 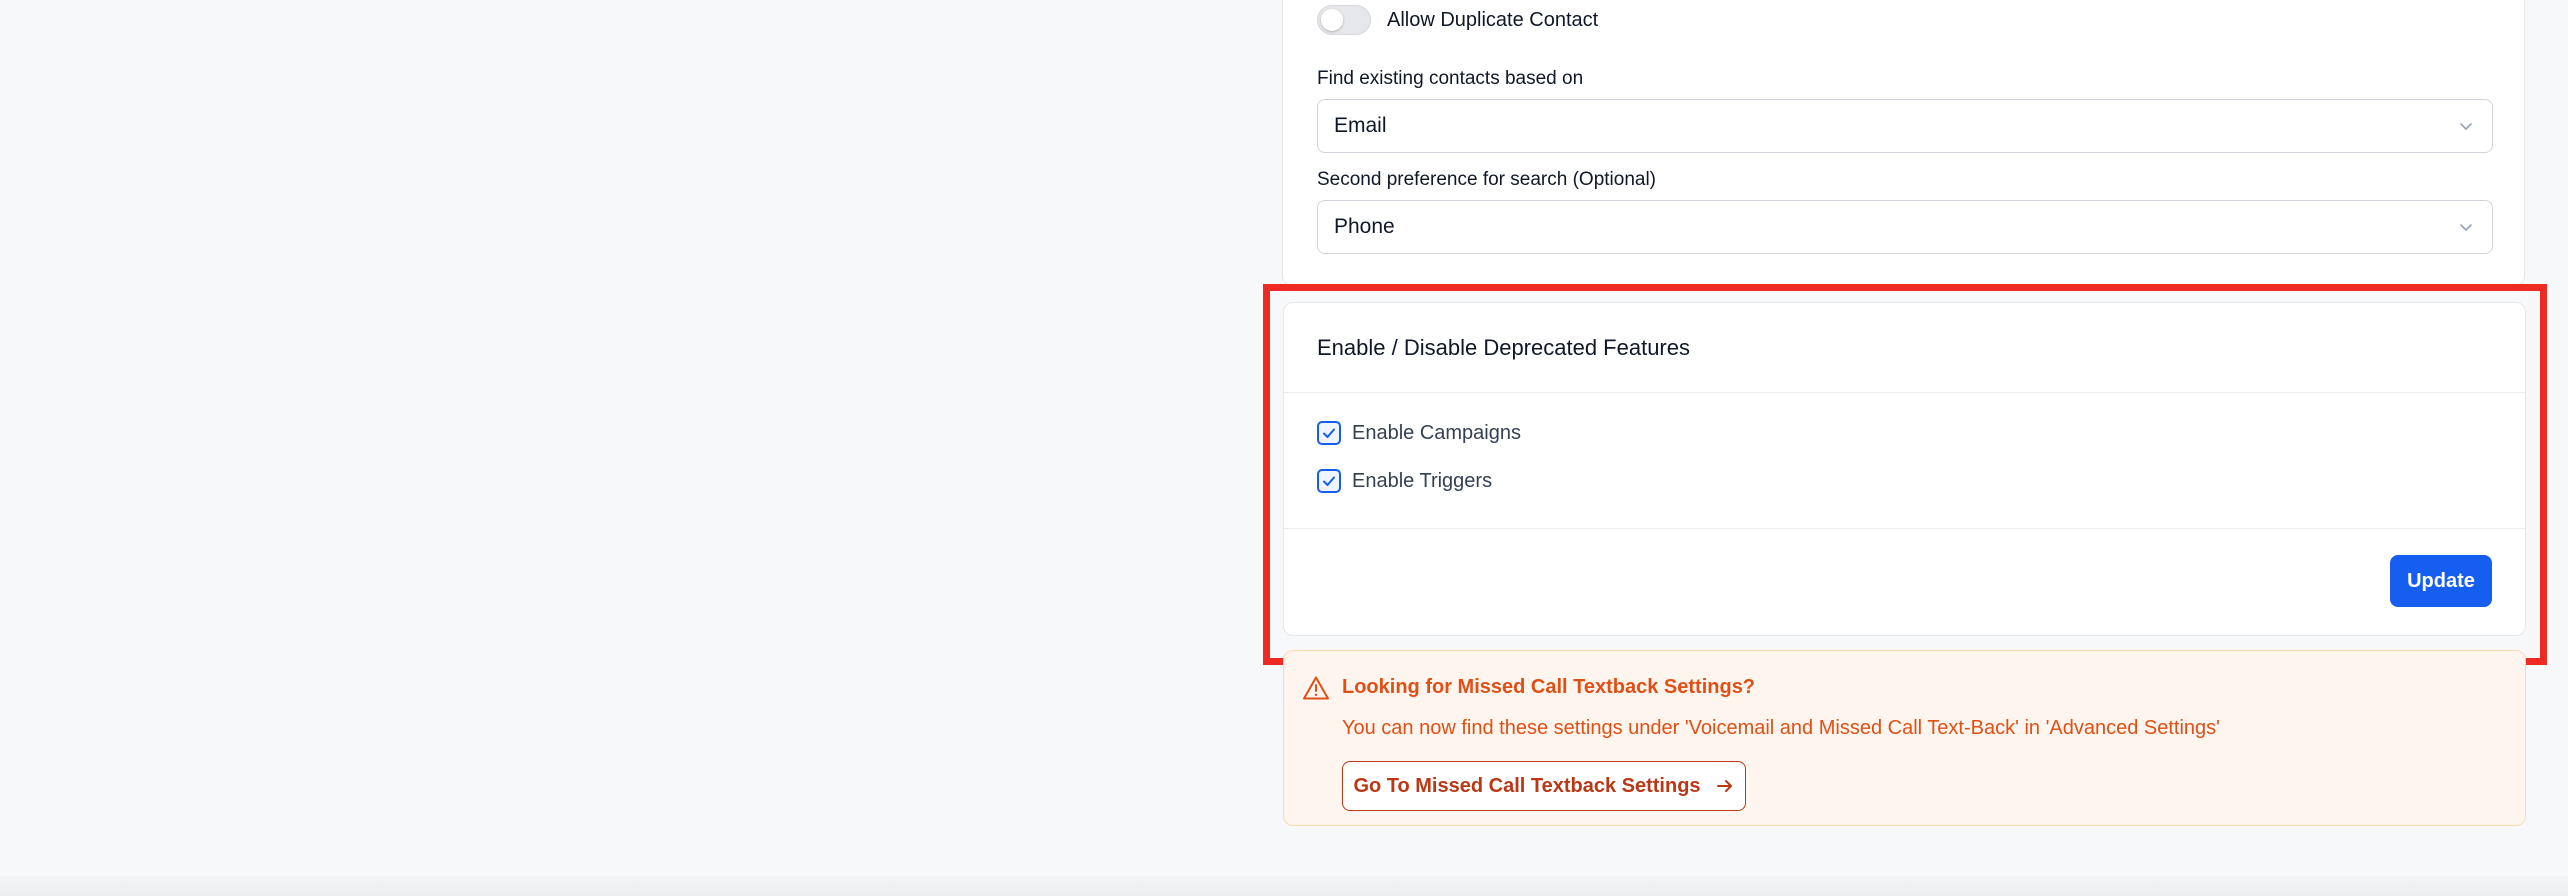 What do you see at coordinates (1344, 20) in the screenshot?
I see `allow-duplicate-toggle` at bounding box center [1344, 20].